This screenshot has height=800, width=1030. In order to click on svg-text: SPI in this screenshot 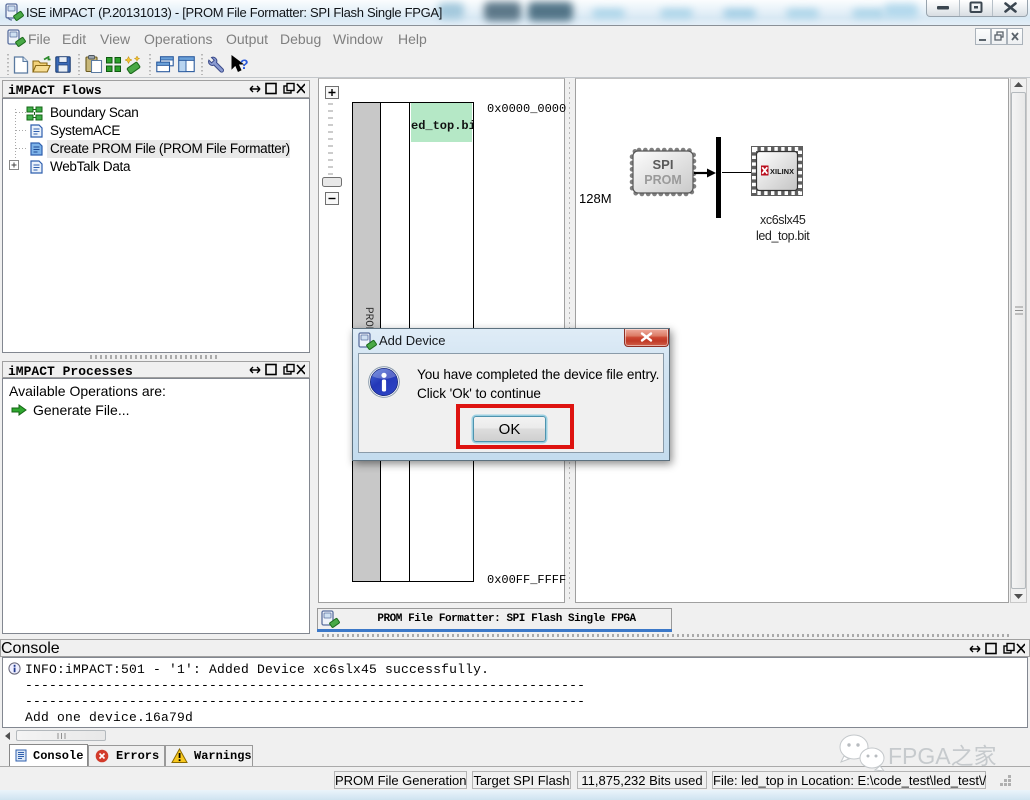, I will do `click(663, 164)`.